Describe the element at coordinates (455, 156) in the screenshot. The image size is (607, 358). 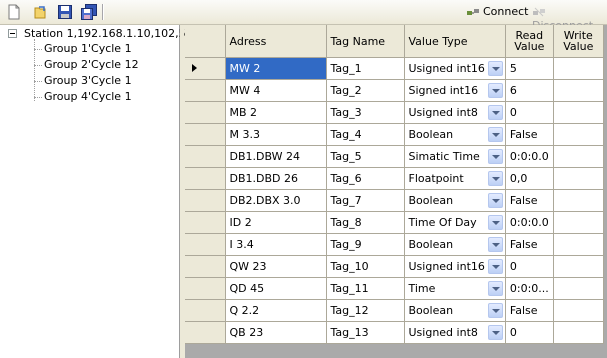
I see `cell-value-type: Simatic Time` at that location.